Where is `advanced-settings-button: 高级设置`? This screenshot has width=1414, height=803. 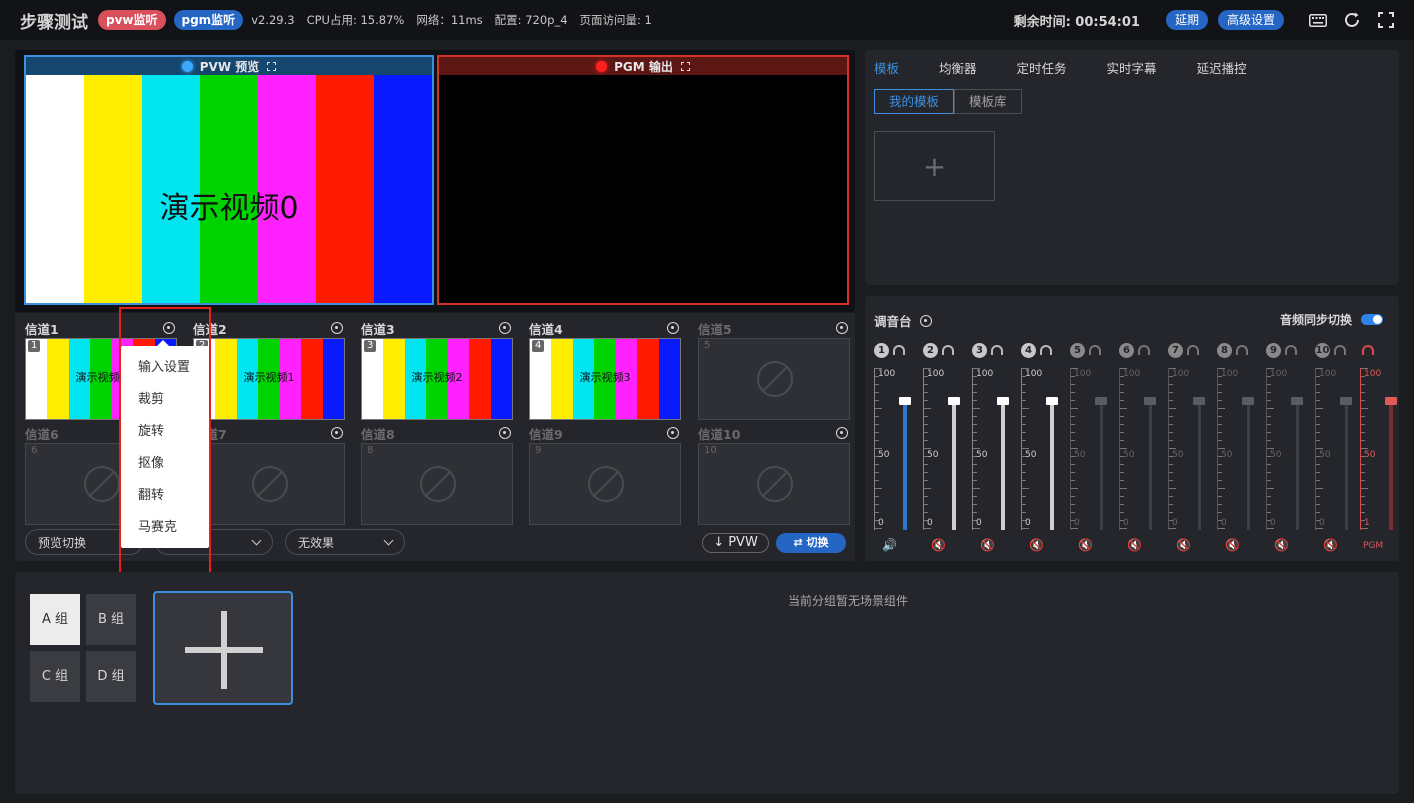
advanced-settings-button: 高级设置 is located at coordinates (1250, 20).